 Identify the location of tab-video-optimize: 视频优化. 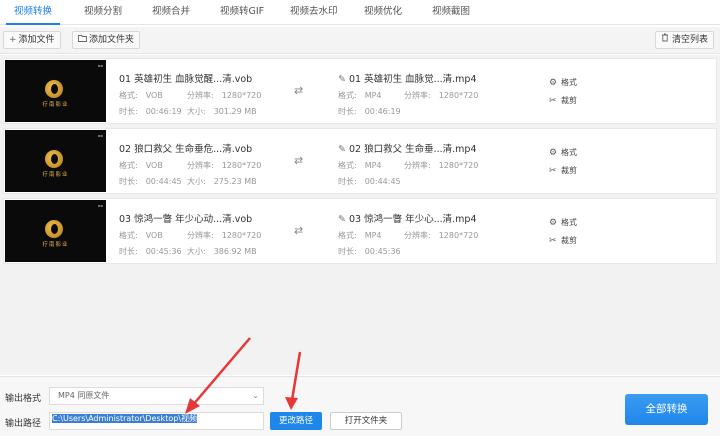
(383, 12).